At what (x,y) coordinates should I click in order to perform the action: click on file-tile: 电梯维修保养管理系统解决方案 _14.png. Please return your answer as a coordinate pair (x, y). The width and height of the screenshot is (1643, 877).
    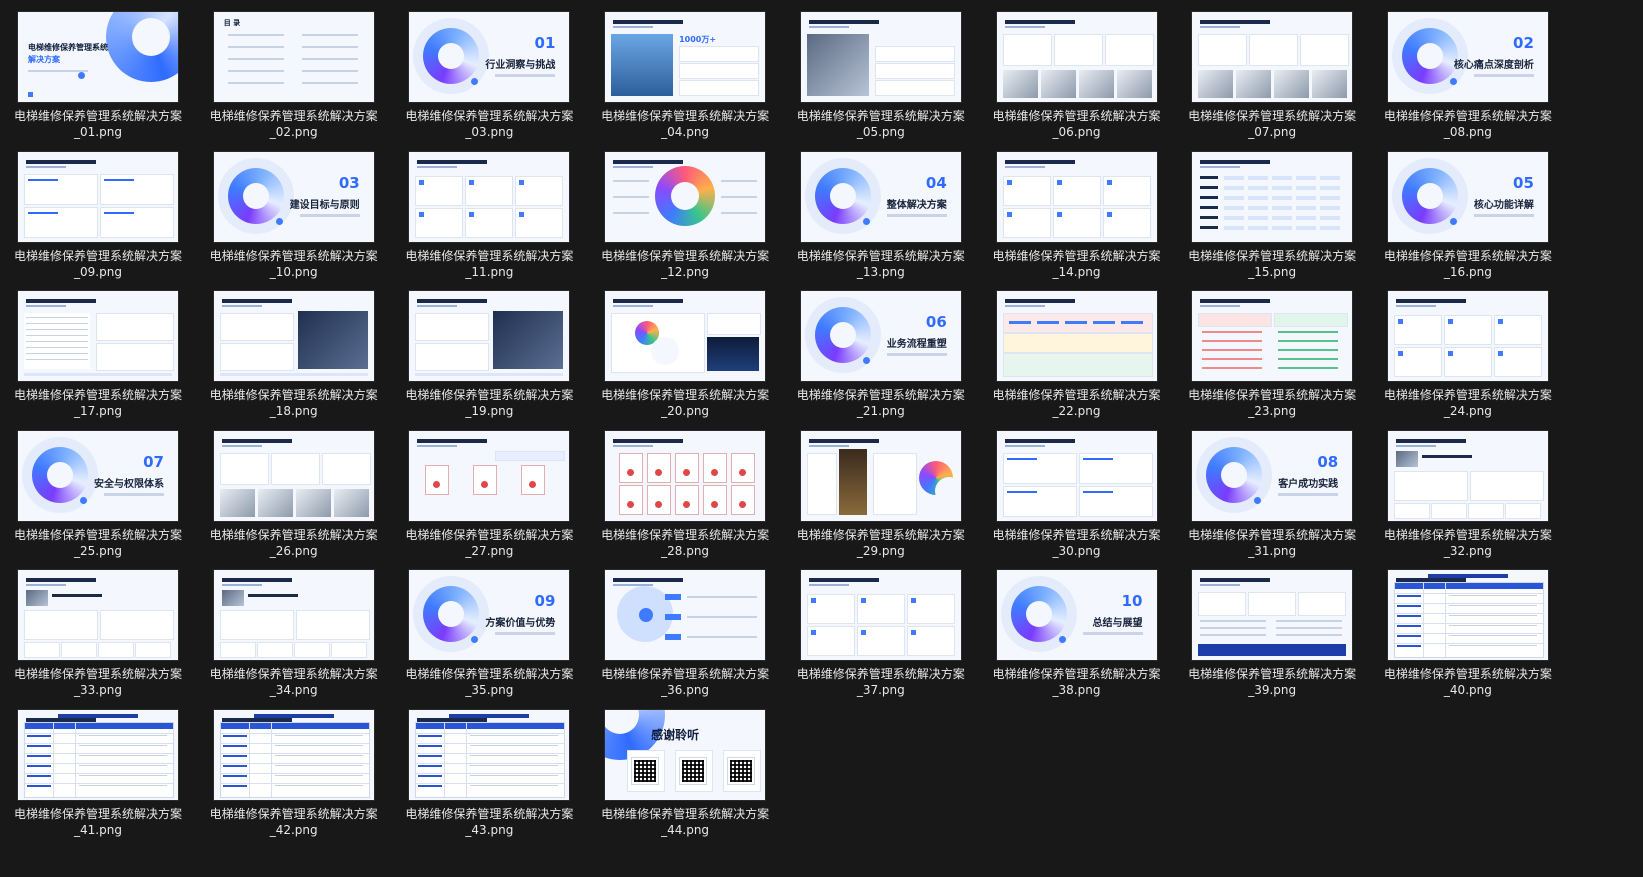
    Looking at the image, I should click on (1077, 210).